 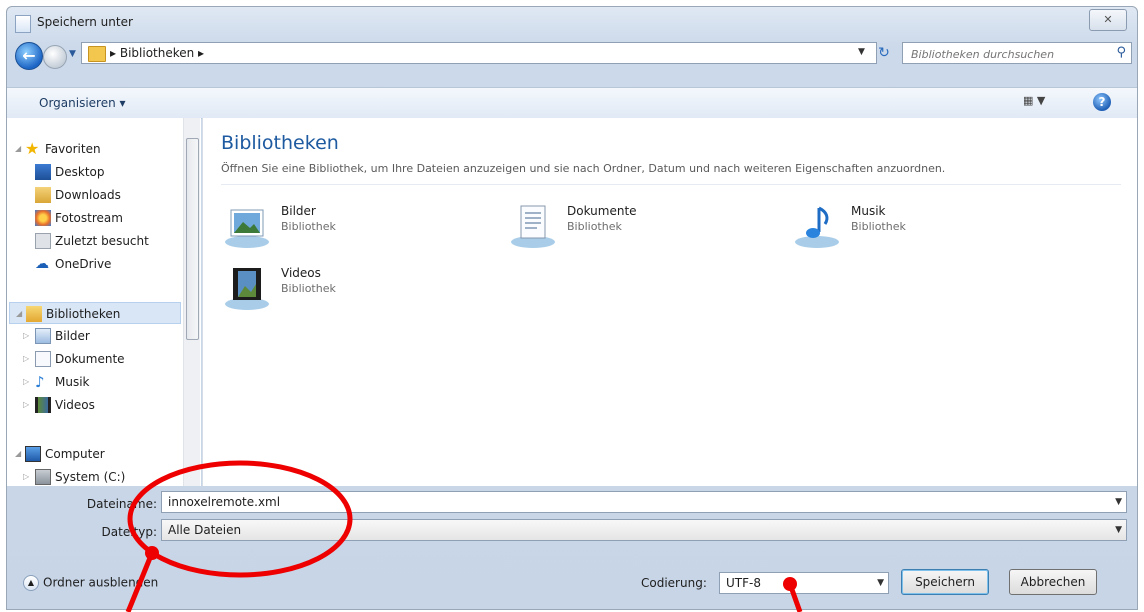 What do you see at coordinates (29, 56) in the screenshot?
I see `back-button: ←` at bounding box center [29, 56].